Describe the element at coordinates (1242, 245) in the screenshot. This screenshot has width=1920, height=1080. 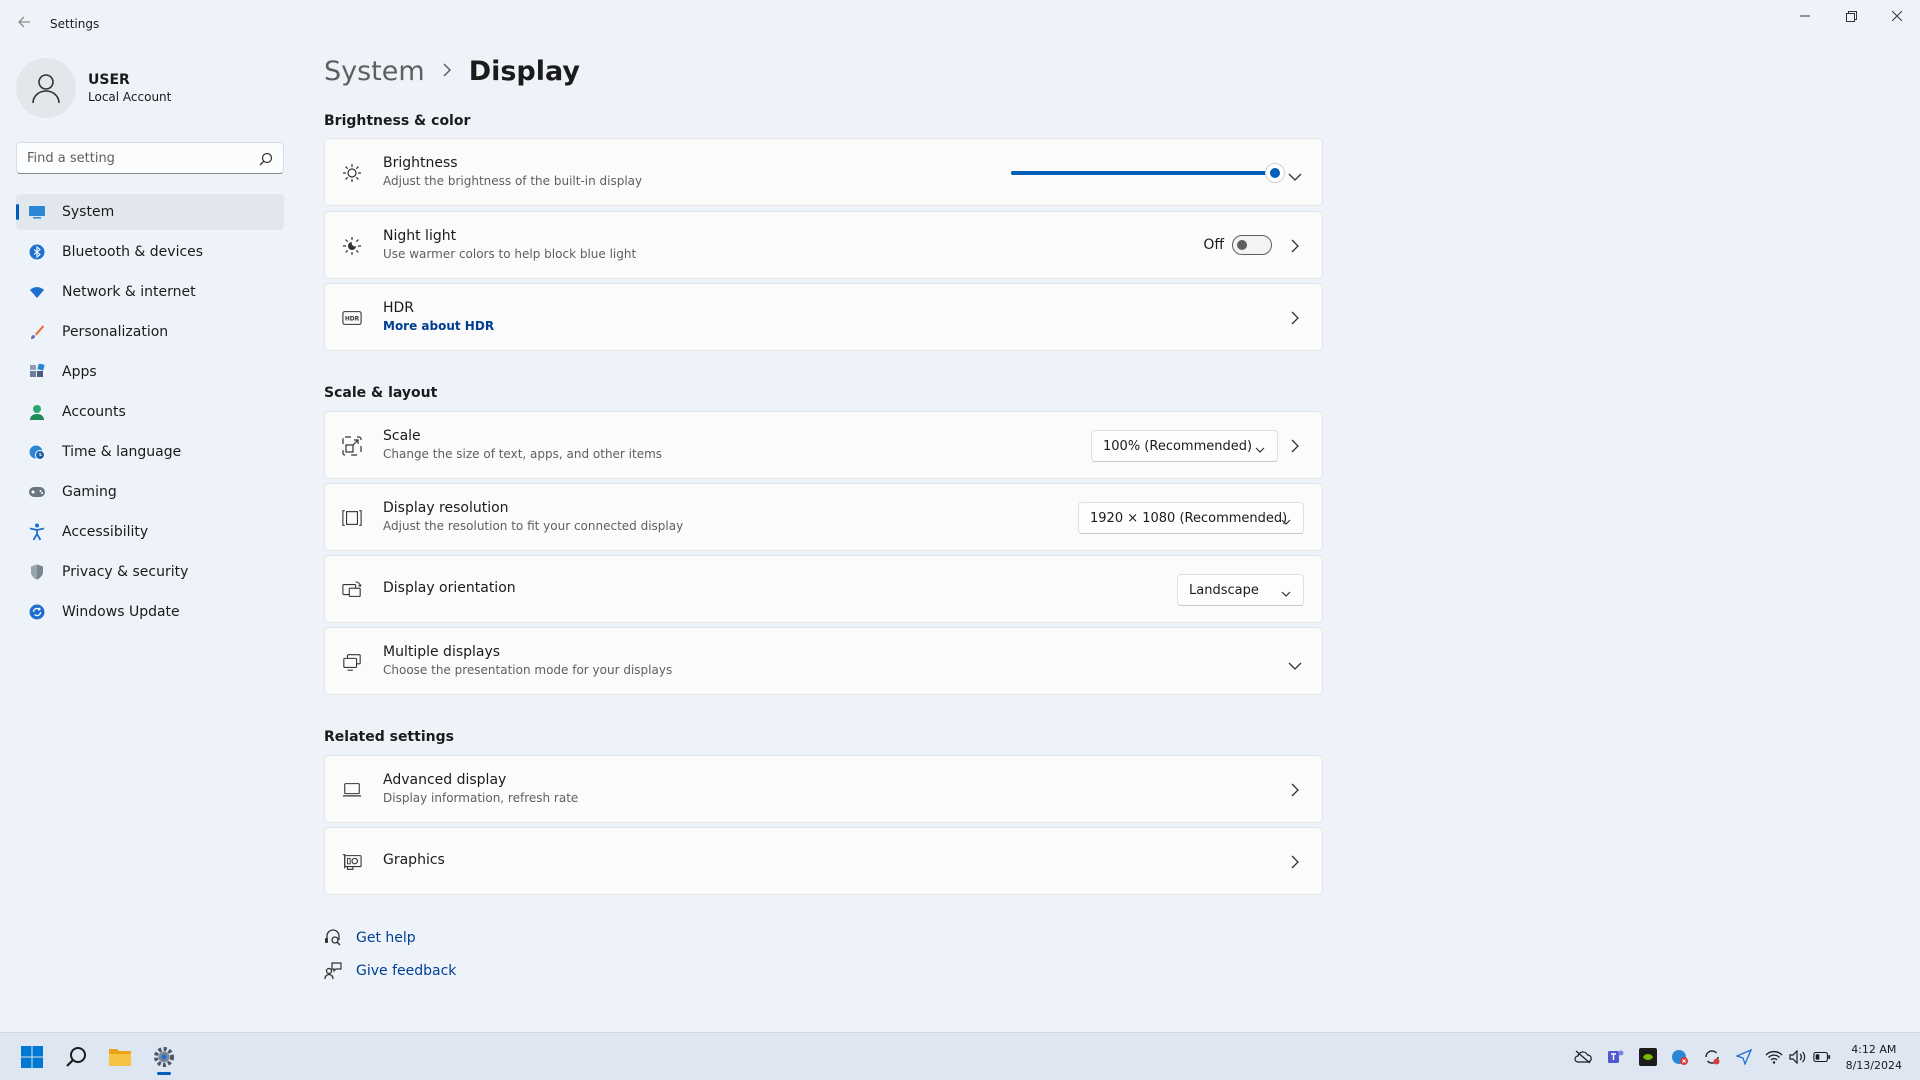
I see `toggle-knob` at that location.